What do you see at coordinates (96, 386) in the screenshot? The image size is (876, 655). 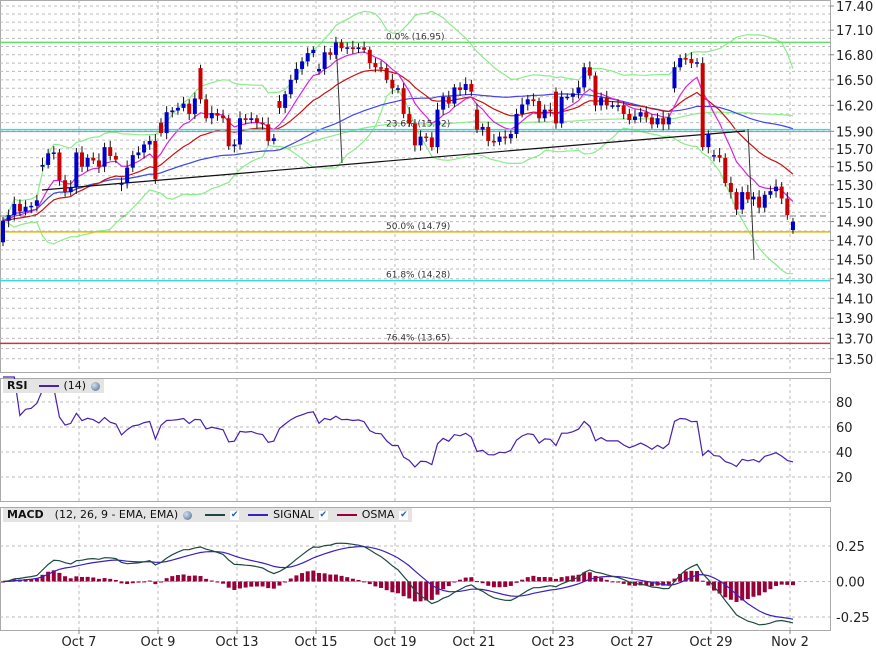 I see `rsi-settings-globe-icon` at bounding box center [96, 386].